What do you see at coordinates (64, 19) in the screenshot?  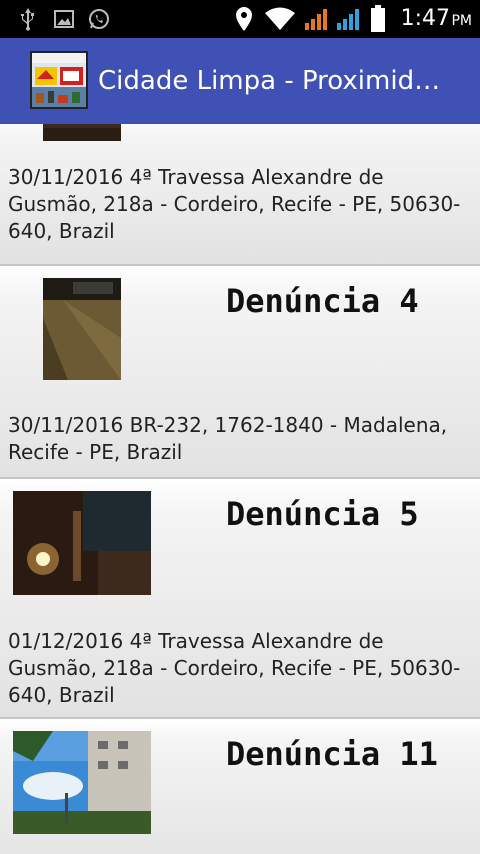 I see `image-icon` at bounding box center [64, 19].